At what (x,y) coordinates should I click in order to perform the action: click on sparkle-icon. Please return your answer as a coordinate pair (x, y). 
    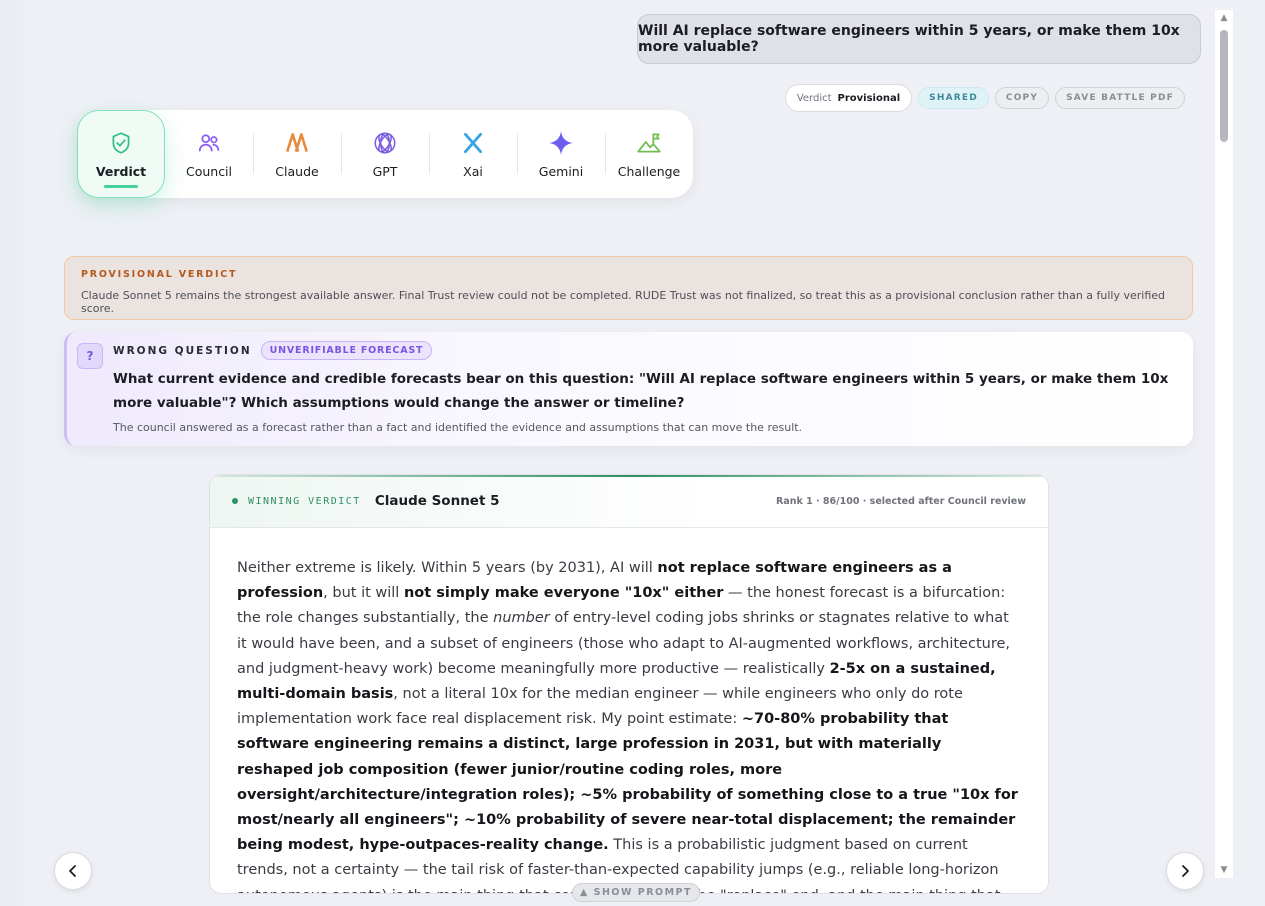
    Looking at the image, I should click on (561, 142).